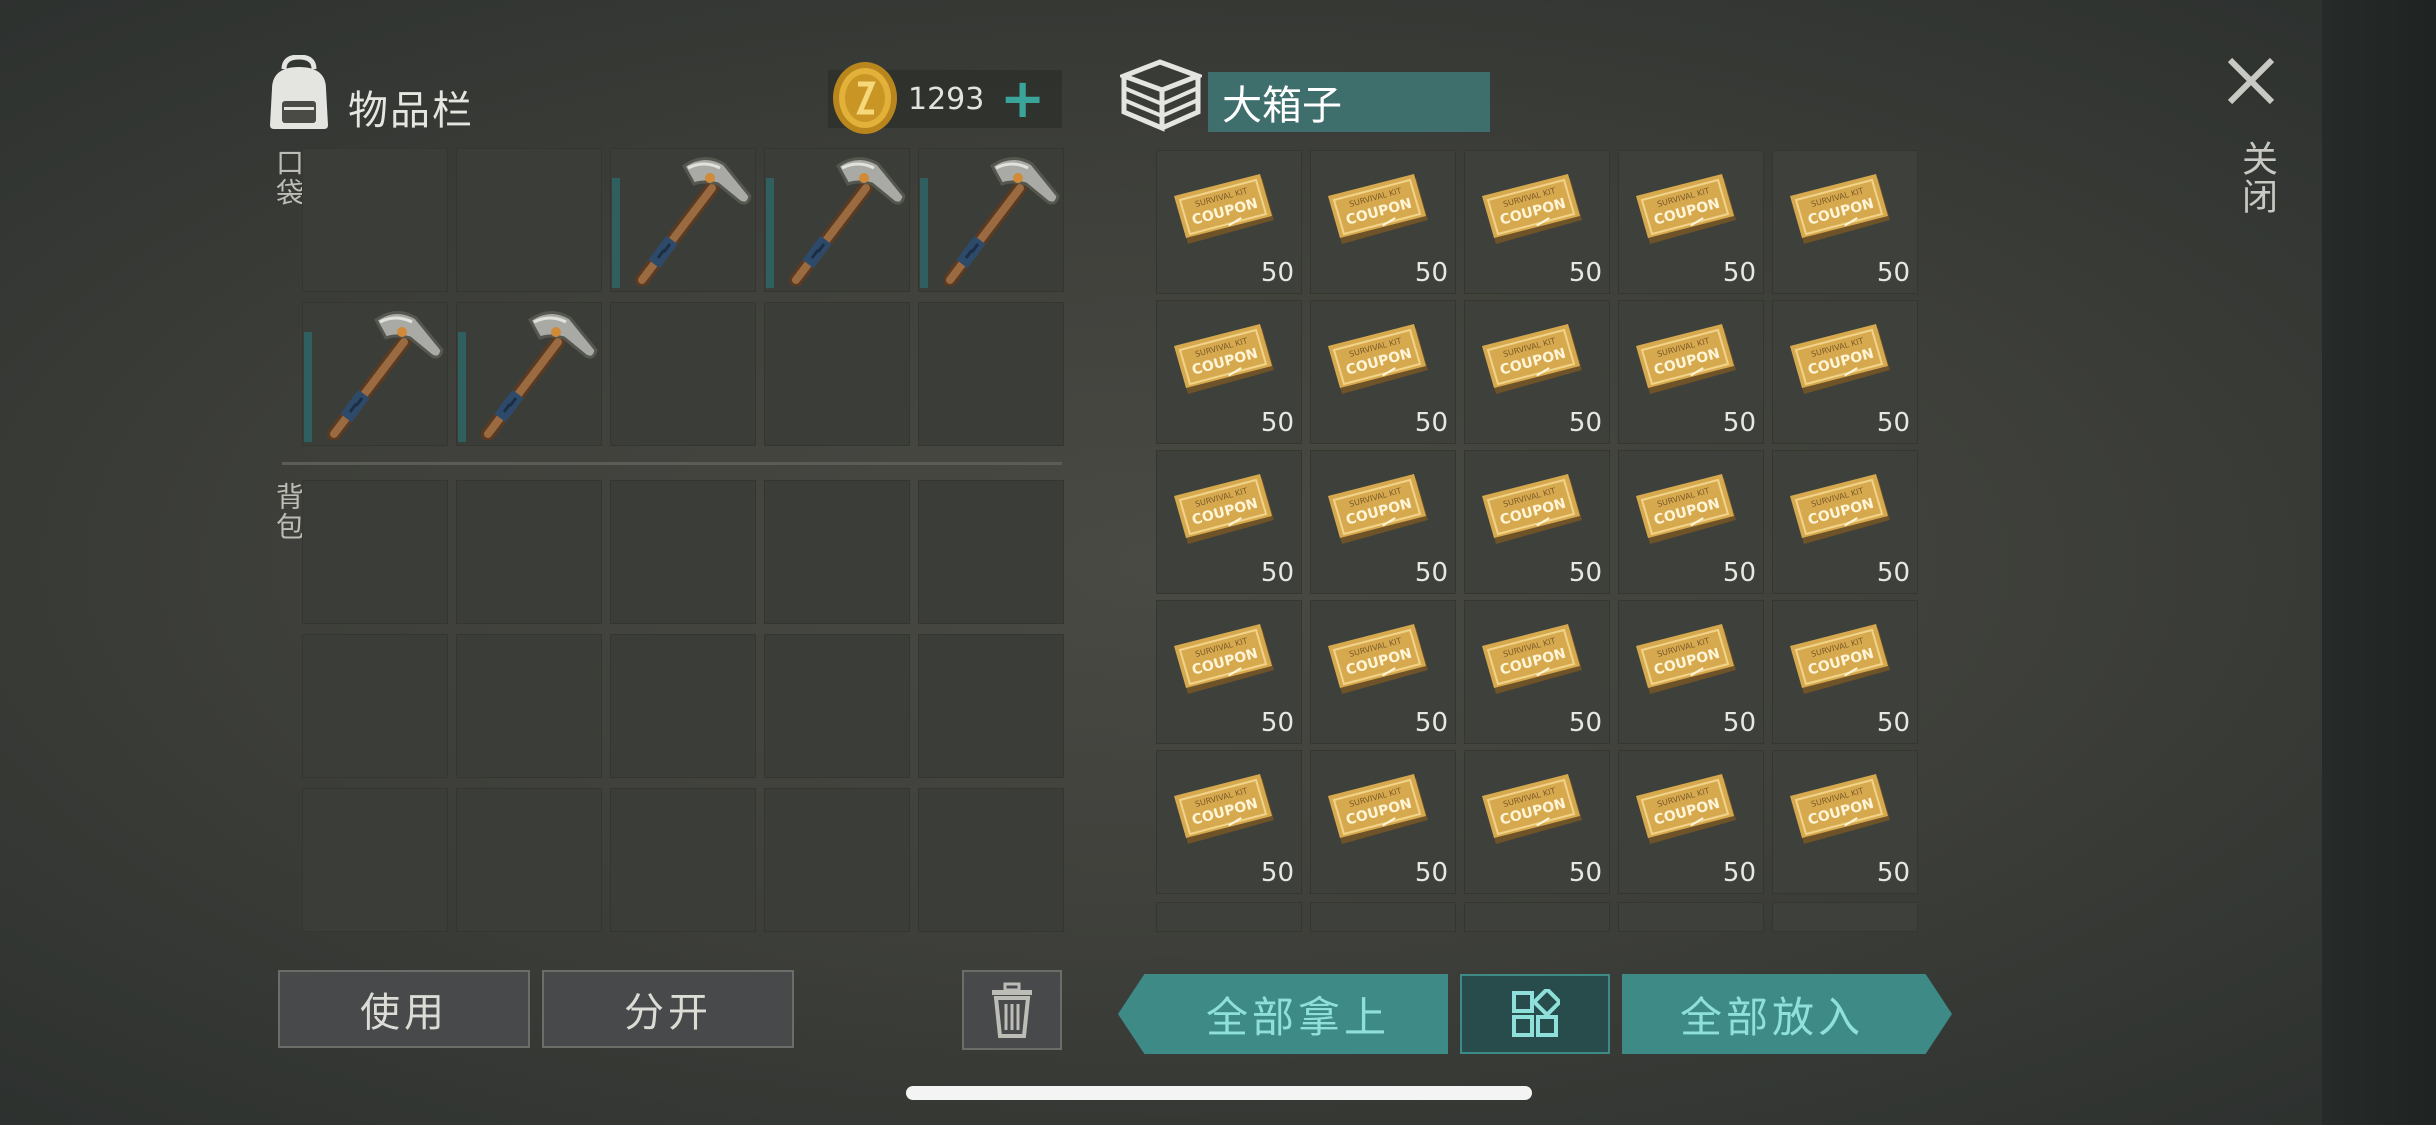  Describe the element at coordinates (299, 92) in the screenshot. I see `backpack-icon` at that location.